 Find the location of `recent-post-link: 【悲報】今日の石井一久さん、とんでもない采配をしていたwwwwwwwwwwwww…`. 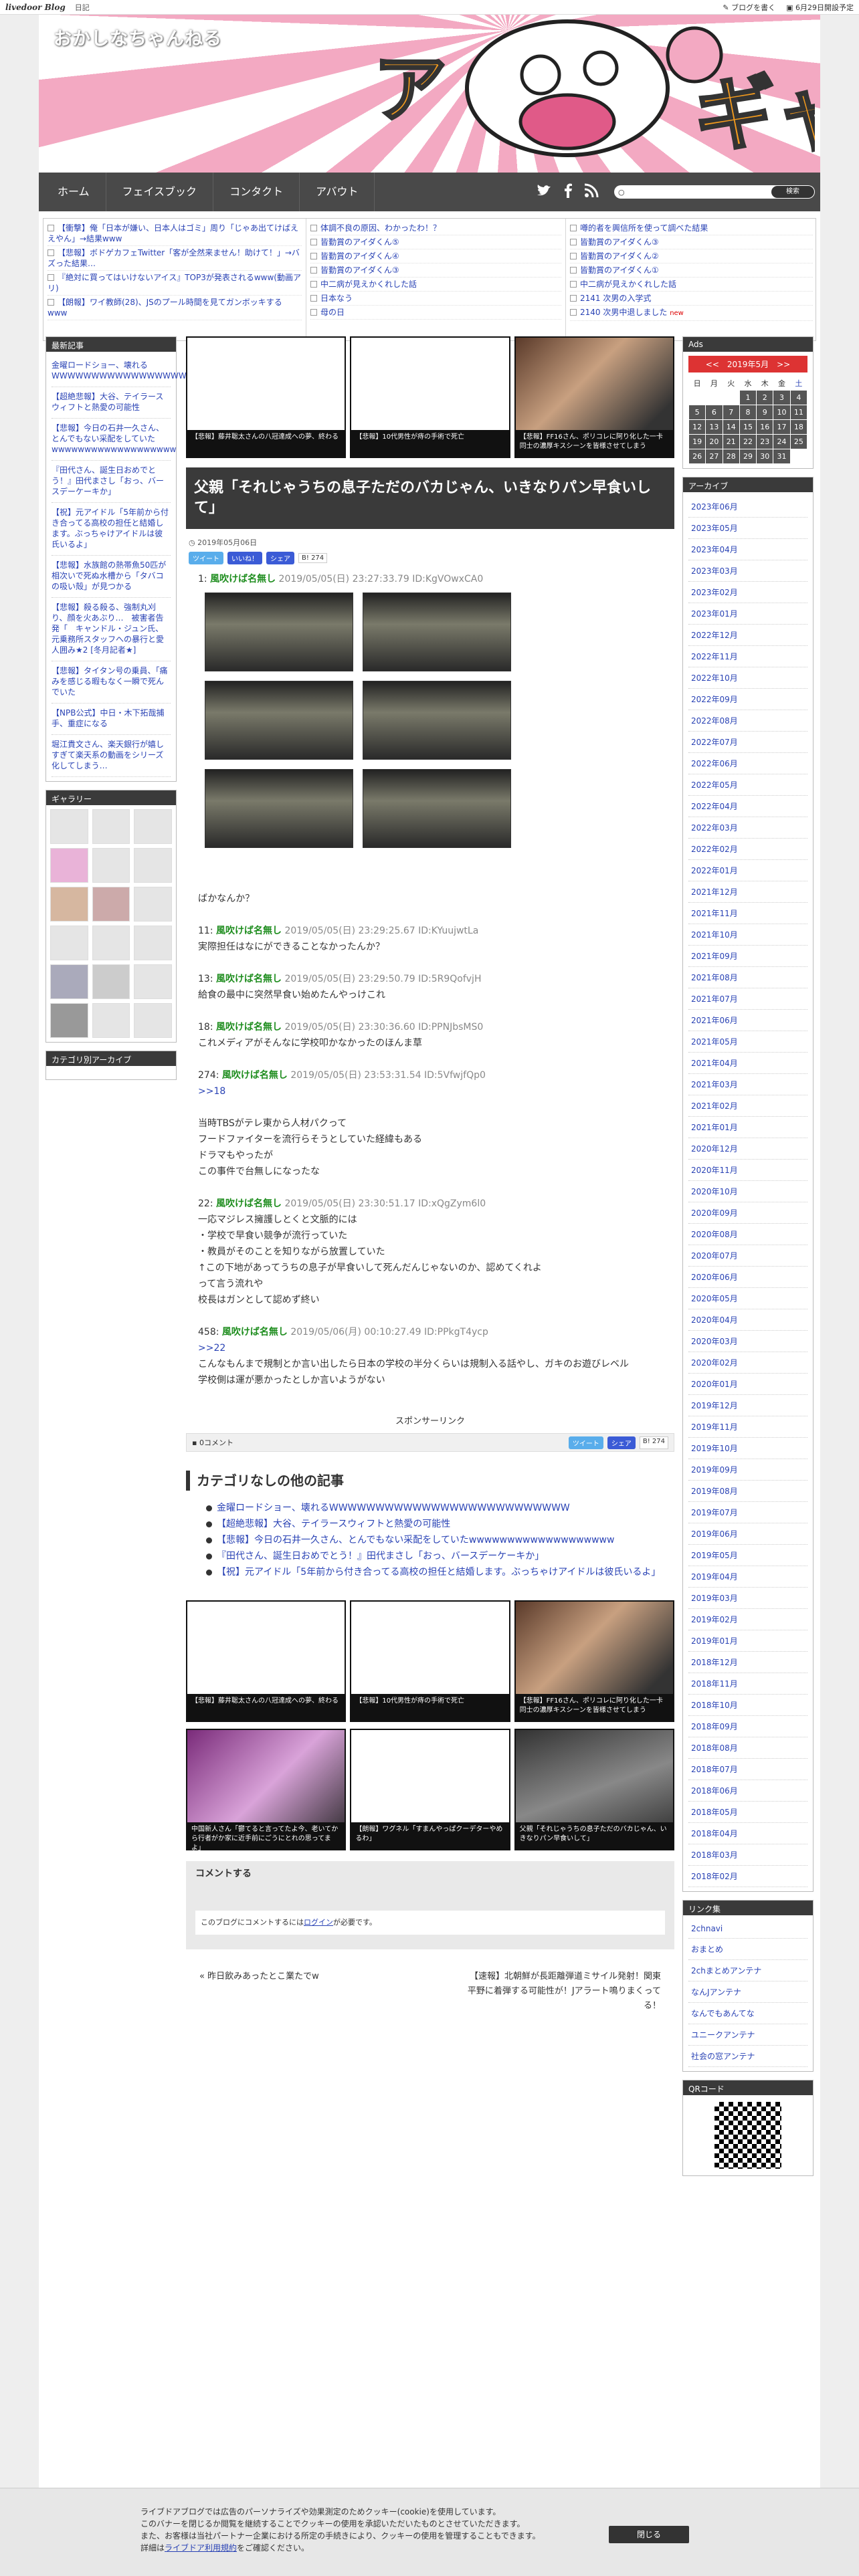

recent-post-link: 【悲報】今日の石井一久さん、とんでもない采配をしていたwwwwwwwwwwwww… is located at coordinates (114, 440).